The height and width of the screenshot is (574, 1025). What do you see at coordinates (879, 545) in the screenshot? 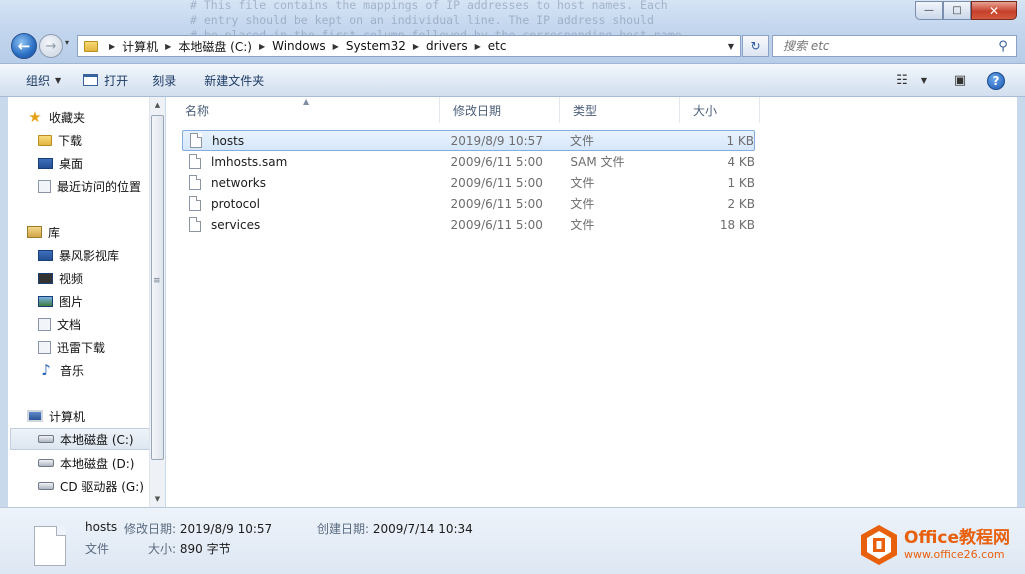
I see `office-logo-icon` at bounding box center [879, 545].